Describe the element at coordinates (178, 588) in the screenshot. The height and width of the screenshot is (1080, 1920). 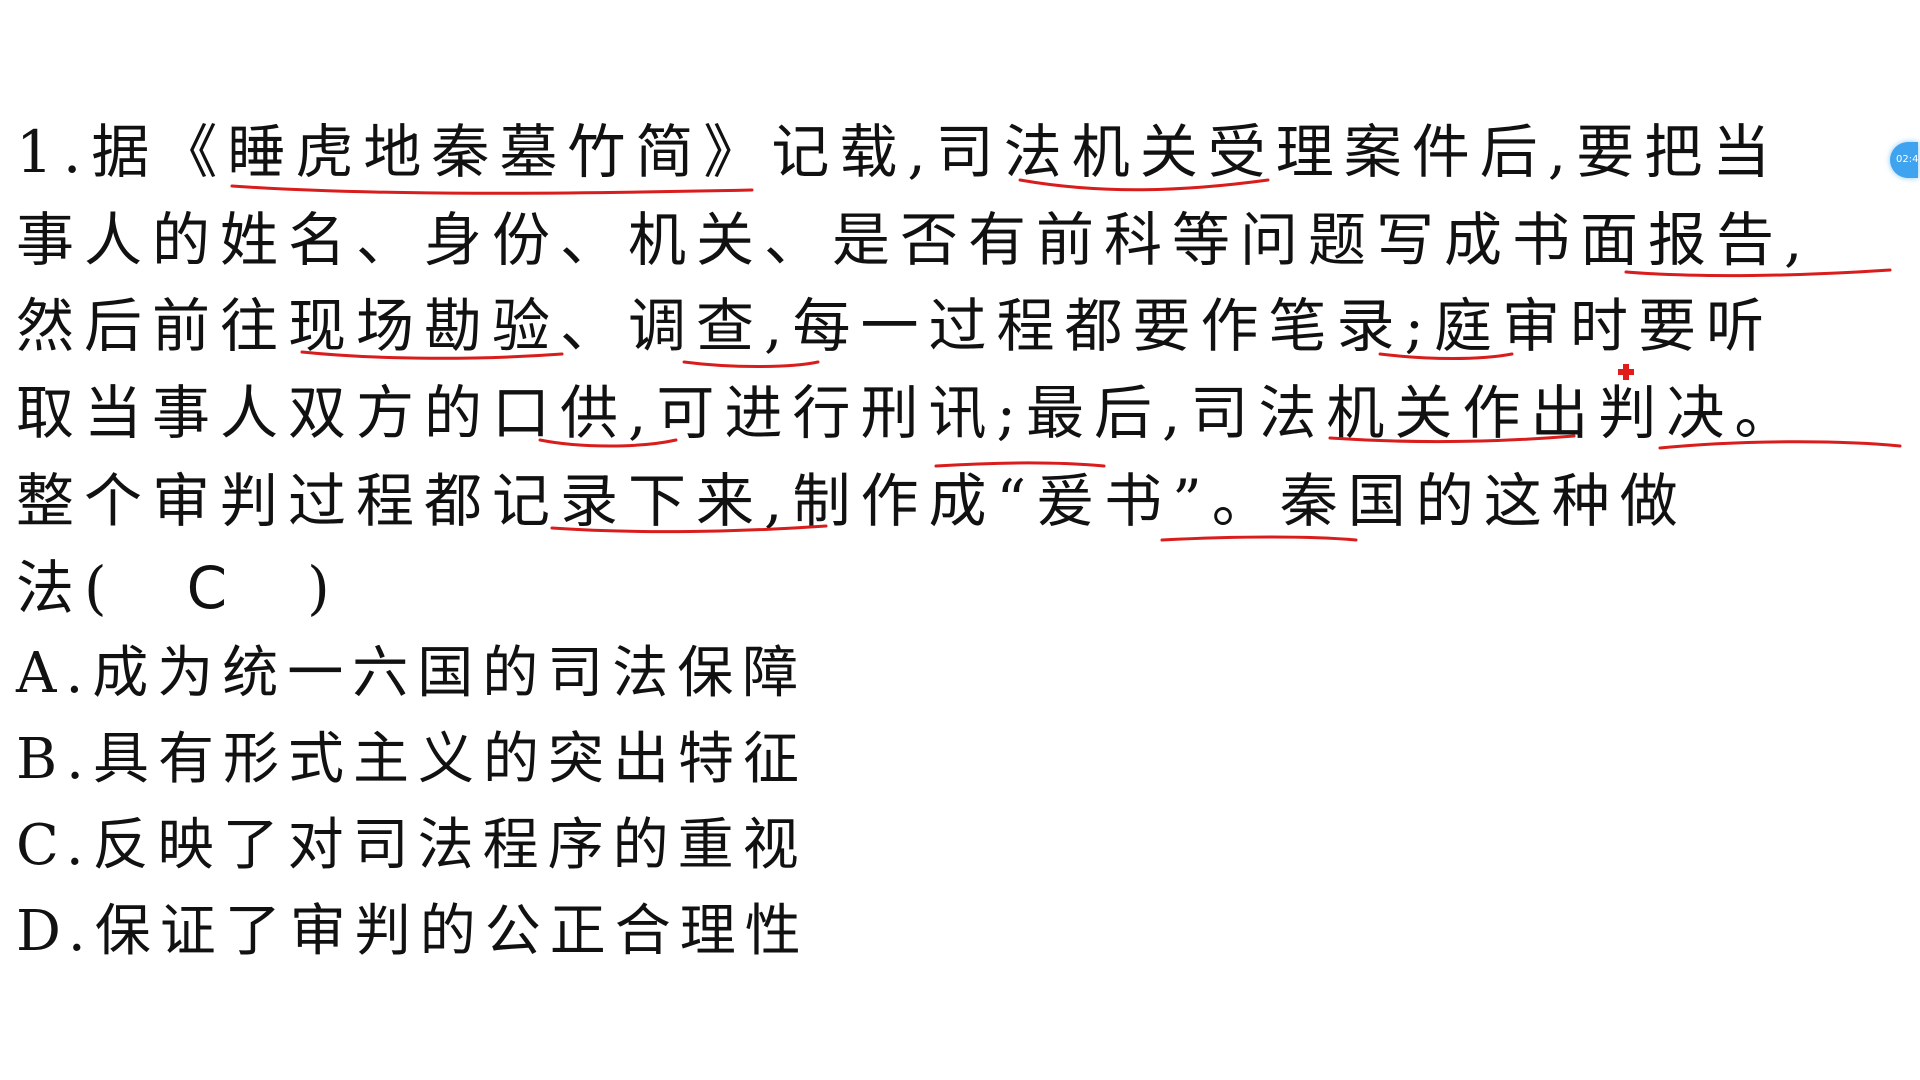
I see `question-line-6: 法( C)` at that location.